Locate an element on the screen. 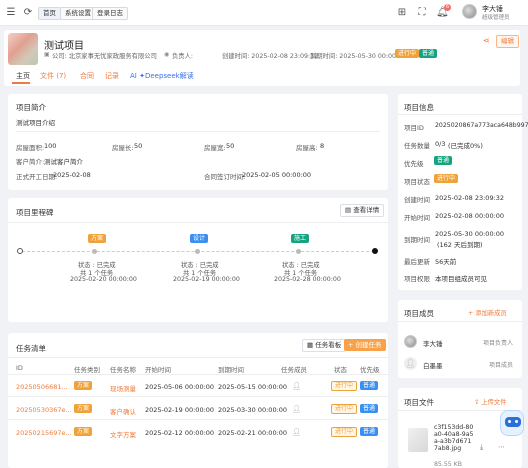 This screenshot has width=528, height=468. files-title: 项目文件 is located at coordinates (419, 402).